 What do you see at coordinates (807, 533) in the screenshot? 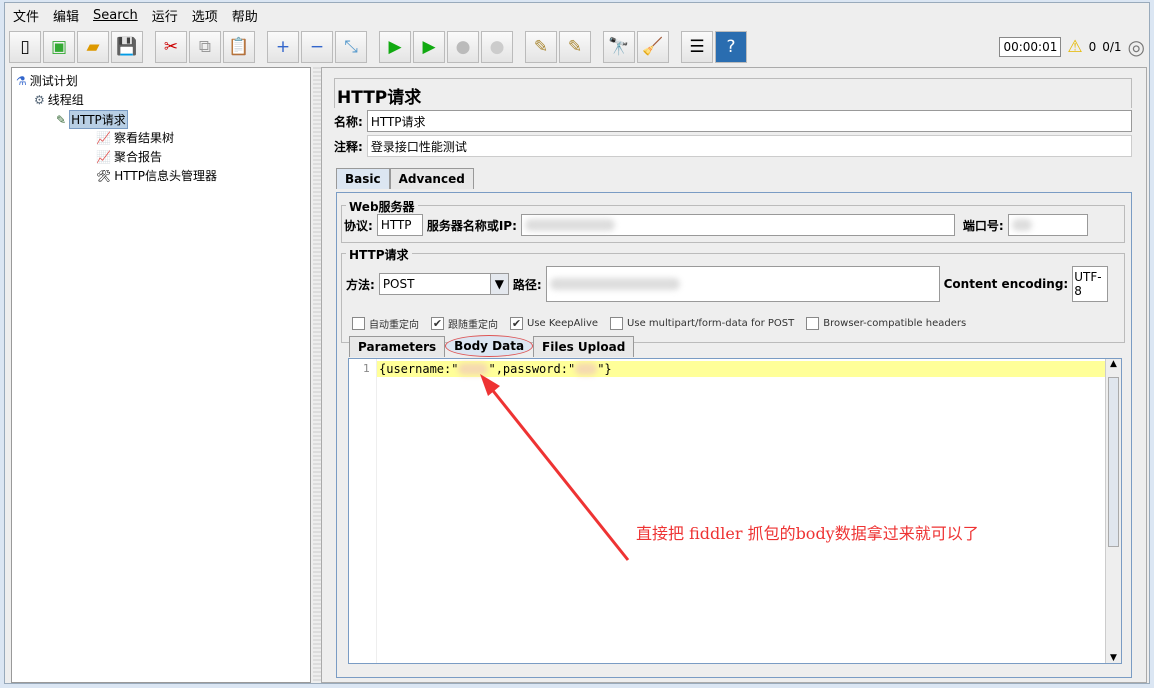
I see `annotation-text: 直接把 fiddler 抓包的body数据拿过来就可以了` at bounding box center [807, 533].